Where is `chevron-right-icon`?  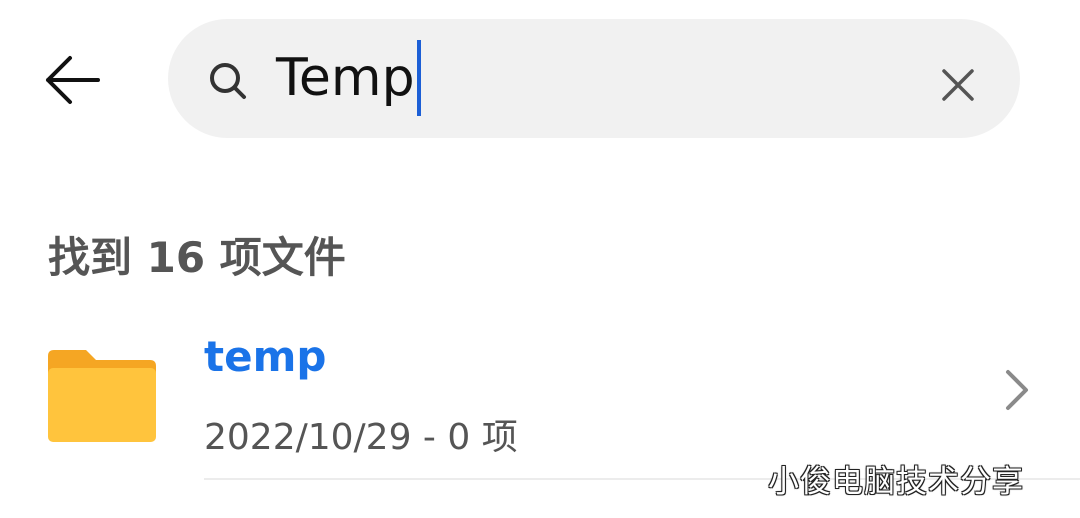
chevron-right-icon is located at coordinates (1017, 390).